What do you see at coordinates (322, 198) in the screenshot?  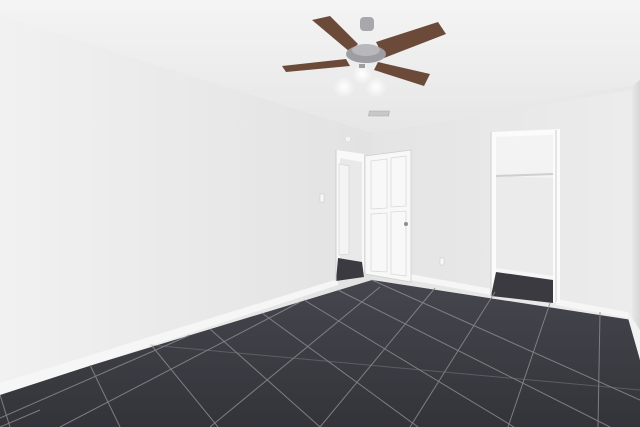 I see `light-switch` at bounding box center [322, 198].